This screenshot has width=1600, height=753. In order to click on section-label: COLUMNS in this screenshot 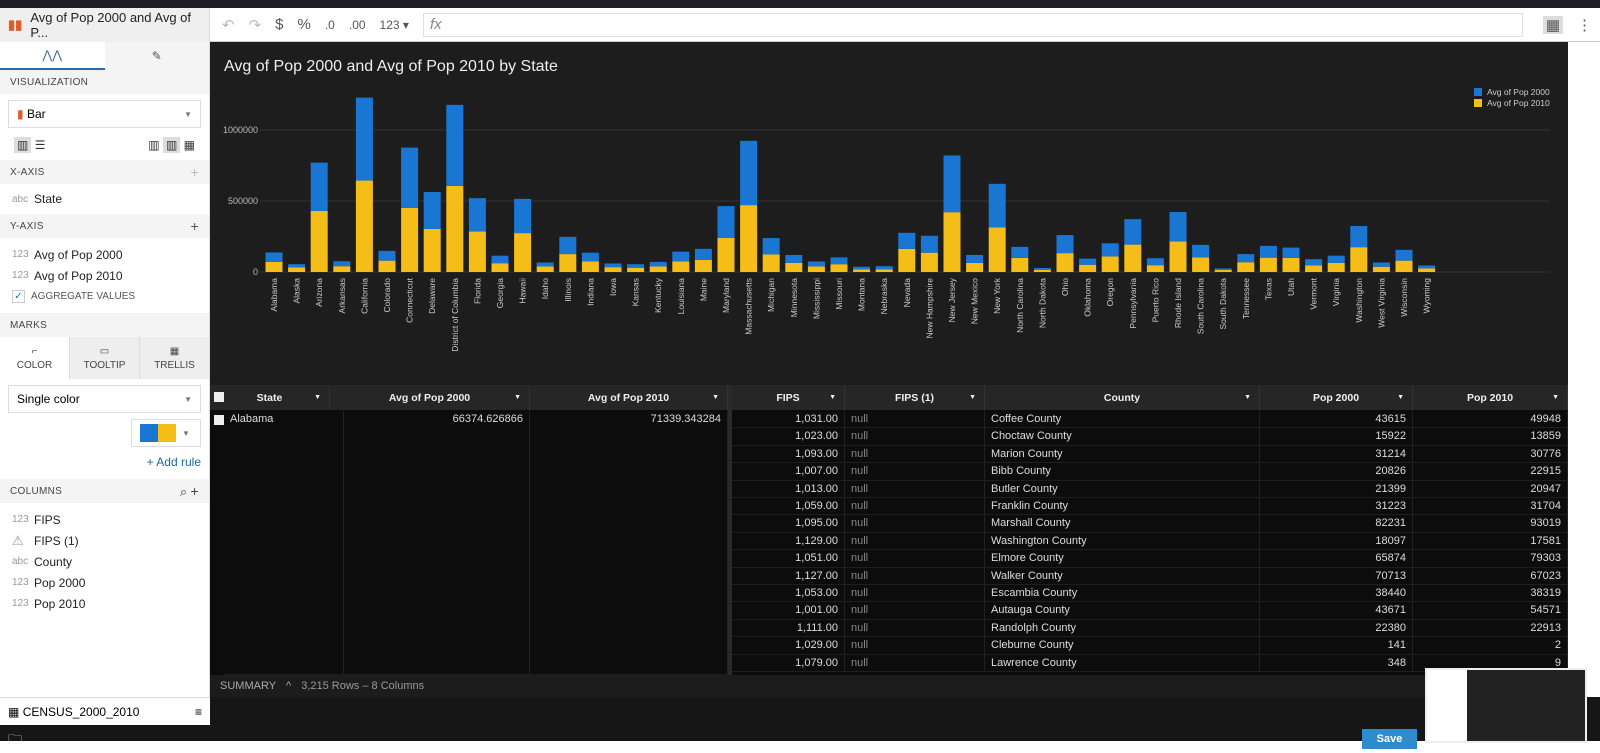, I will do `click(36, 491)`.